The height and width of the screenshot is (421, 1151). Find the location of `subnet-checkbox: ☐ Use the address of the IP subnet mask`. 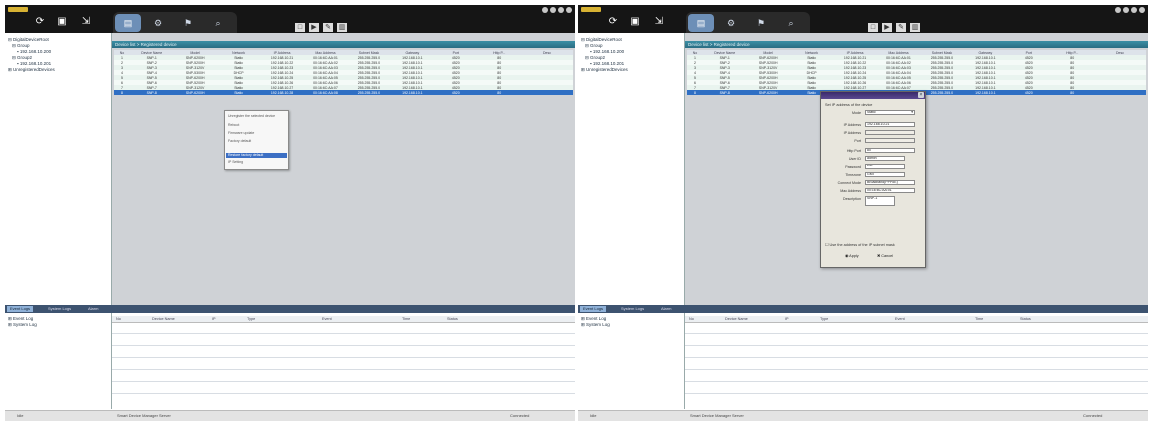

subnet-checkbox: ☐ Use the address of the IP subnet mask is located at coordinates (860, 244).